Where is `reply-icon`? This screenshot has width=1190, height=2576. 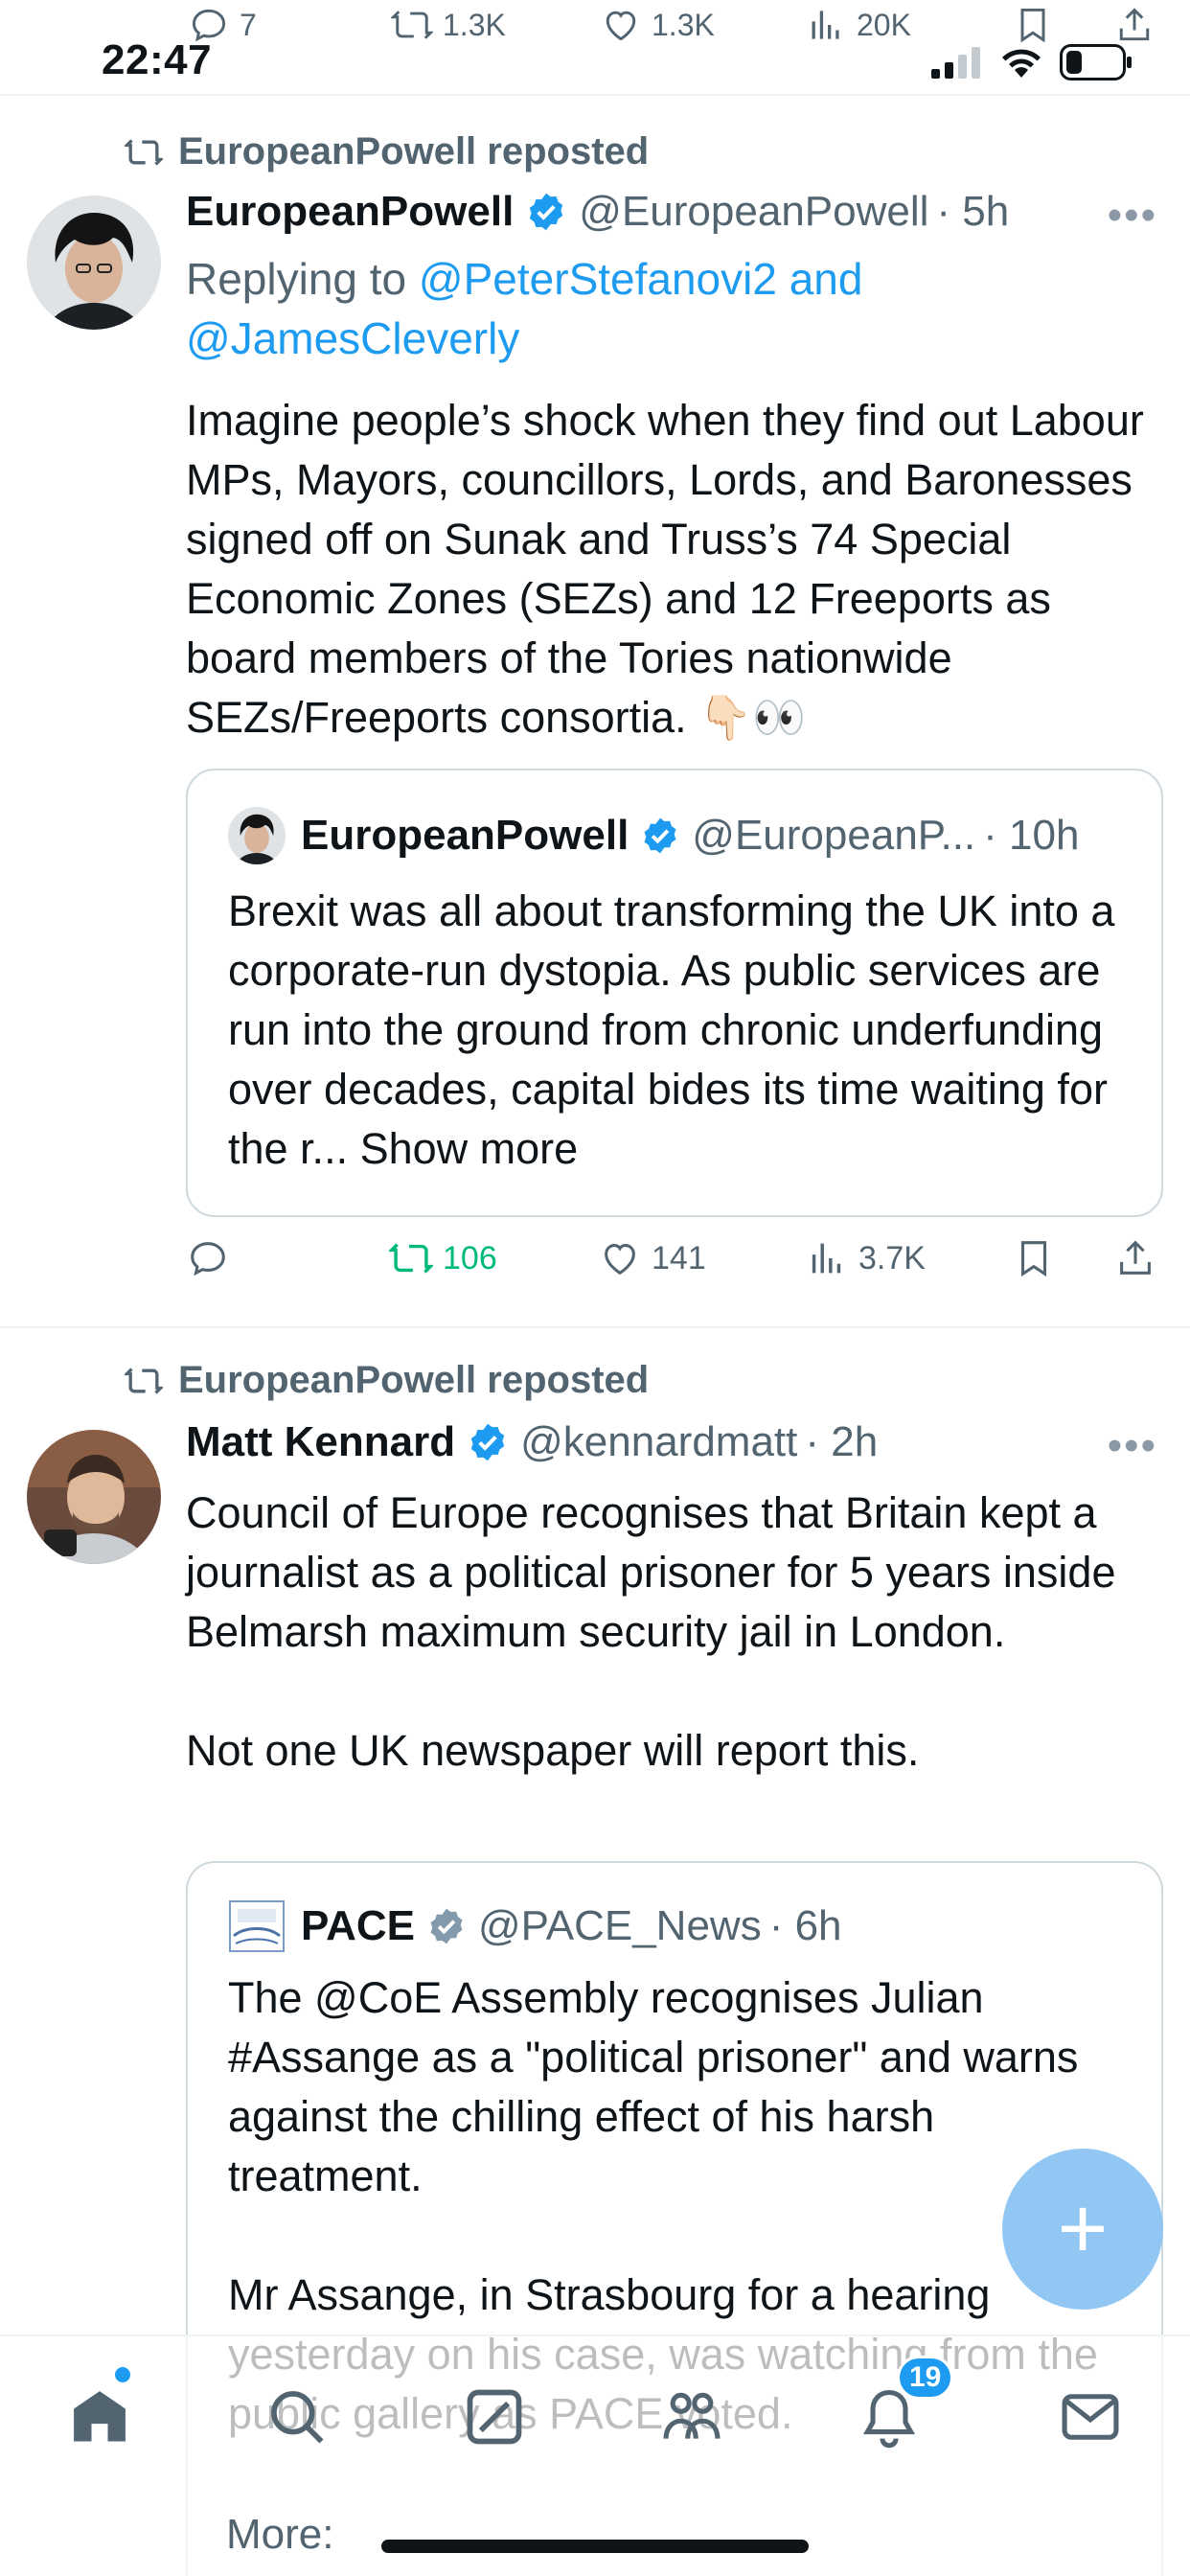 reply-icon is located at coordinates (208, 1259).